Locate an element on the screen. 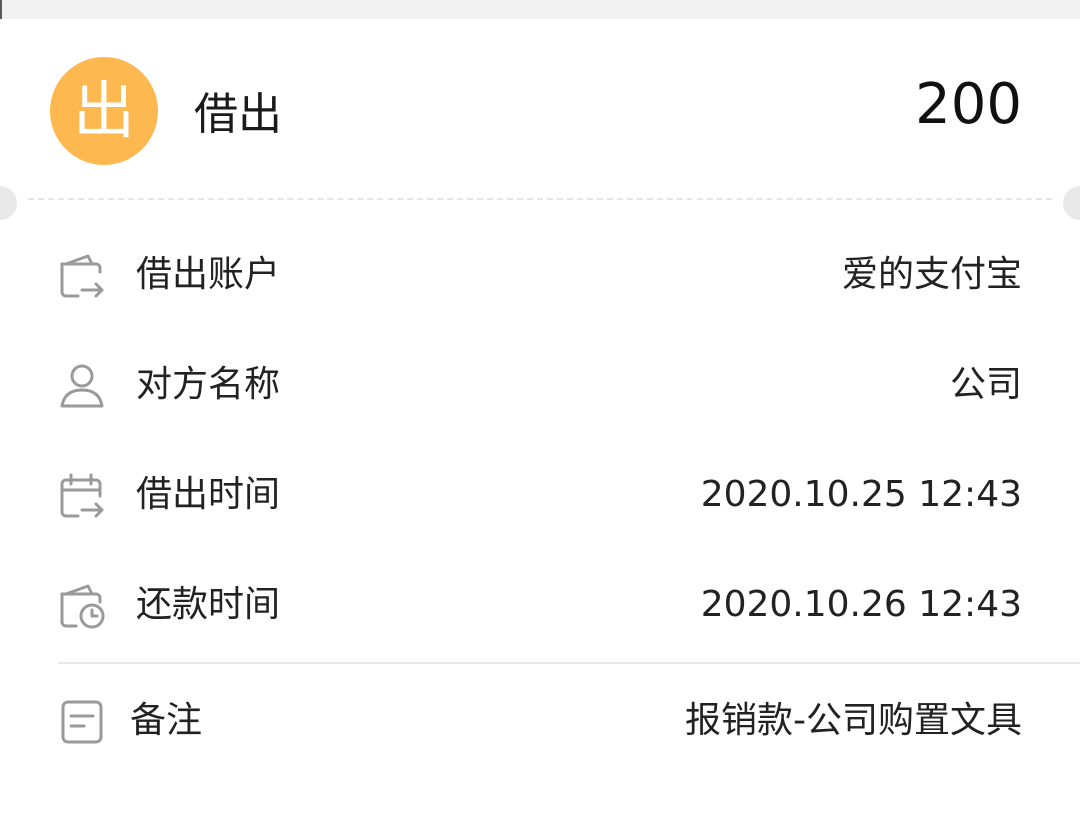 The height and width of the screenshot is (838, 1080). row-value: 报销款-公司购置文具 is located at coordinates (853, 720).